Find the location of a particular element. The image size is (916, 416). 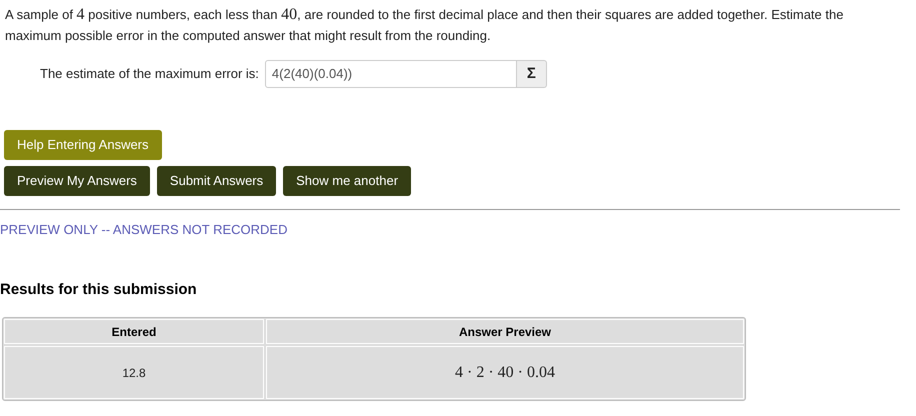

table-cell: 12.8 is located at coordinates (134, 372).